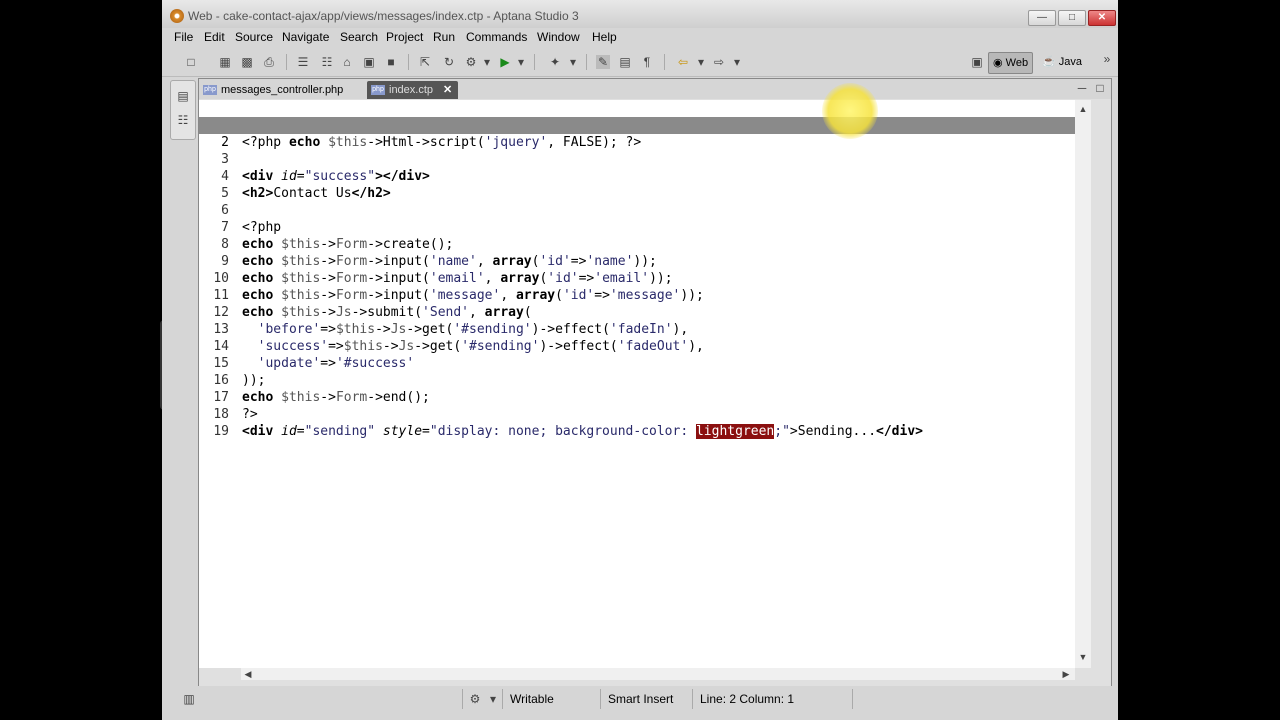 This screenshot has width=1280, height=720. What do you see at coordinates (1062, 62) in the screenshot?
I see `java-perspective: ☕ Java` at bounding box center [1062, 62].